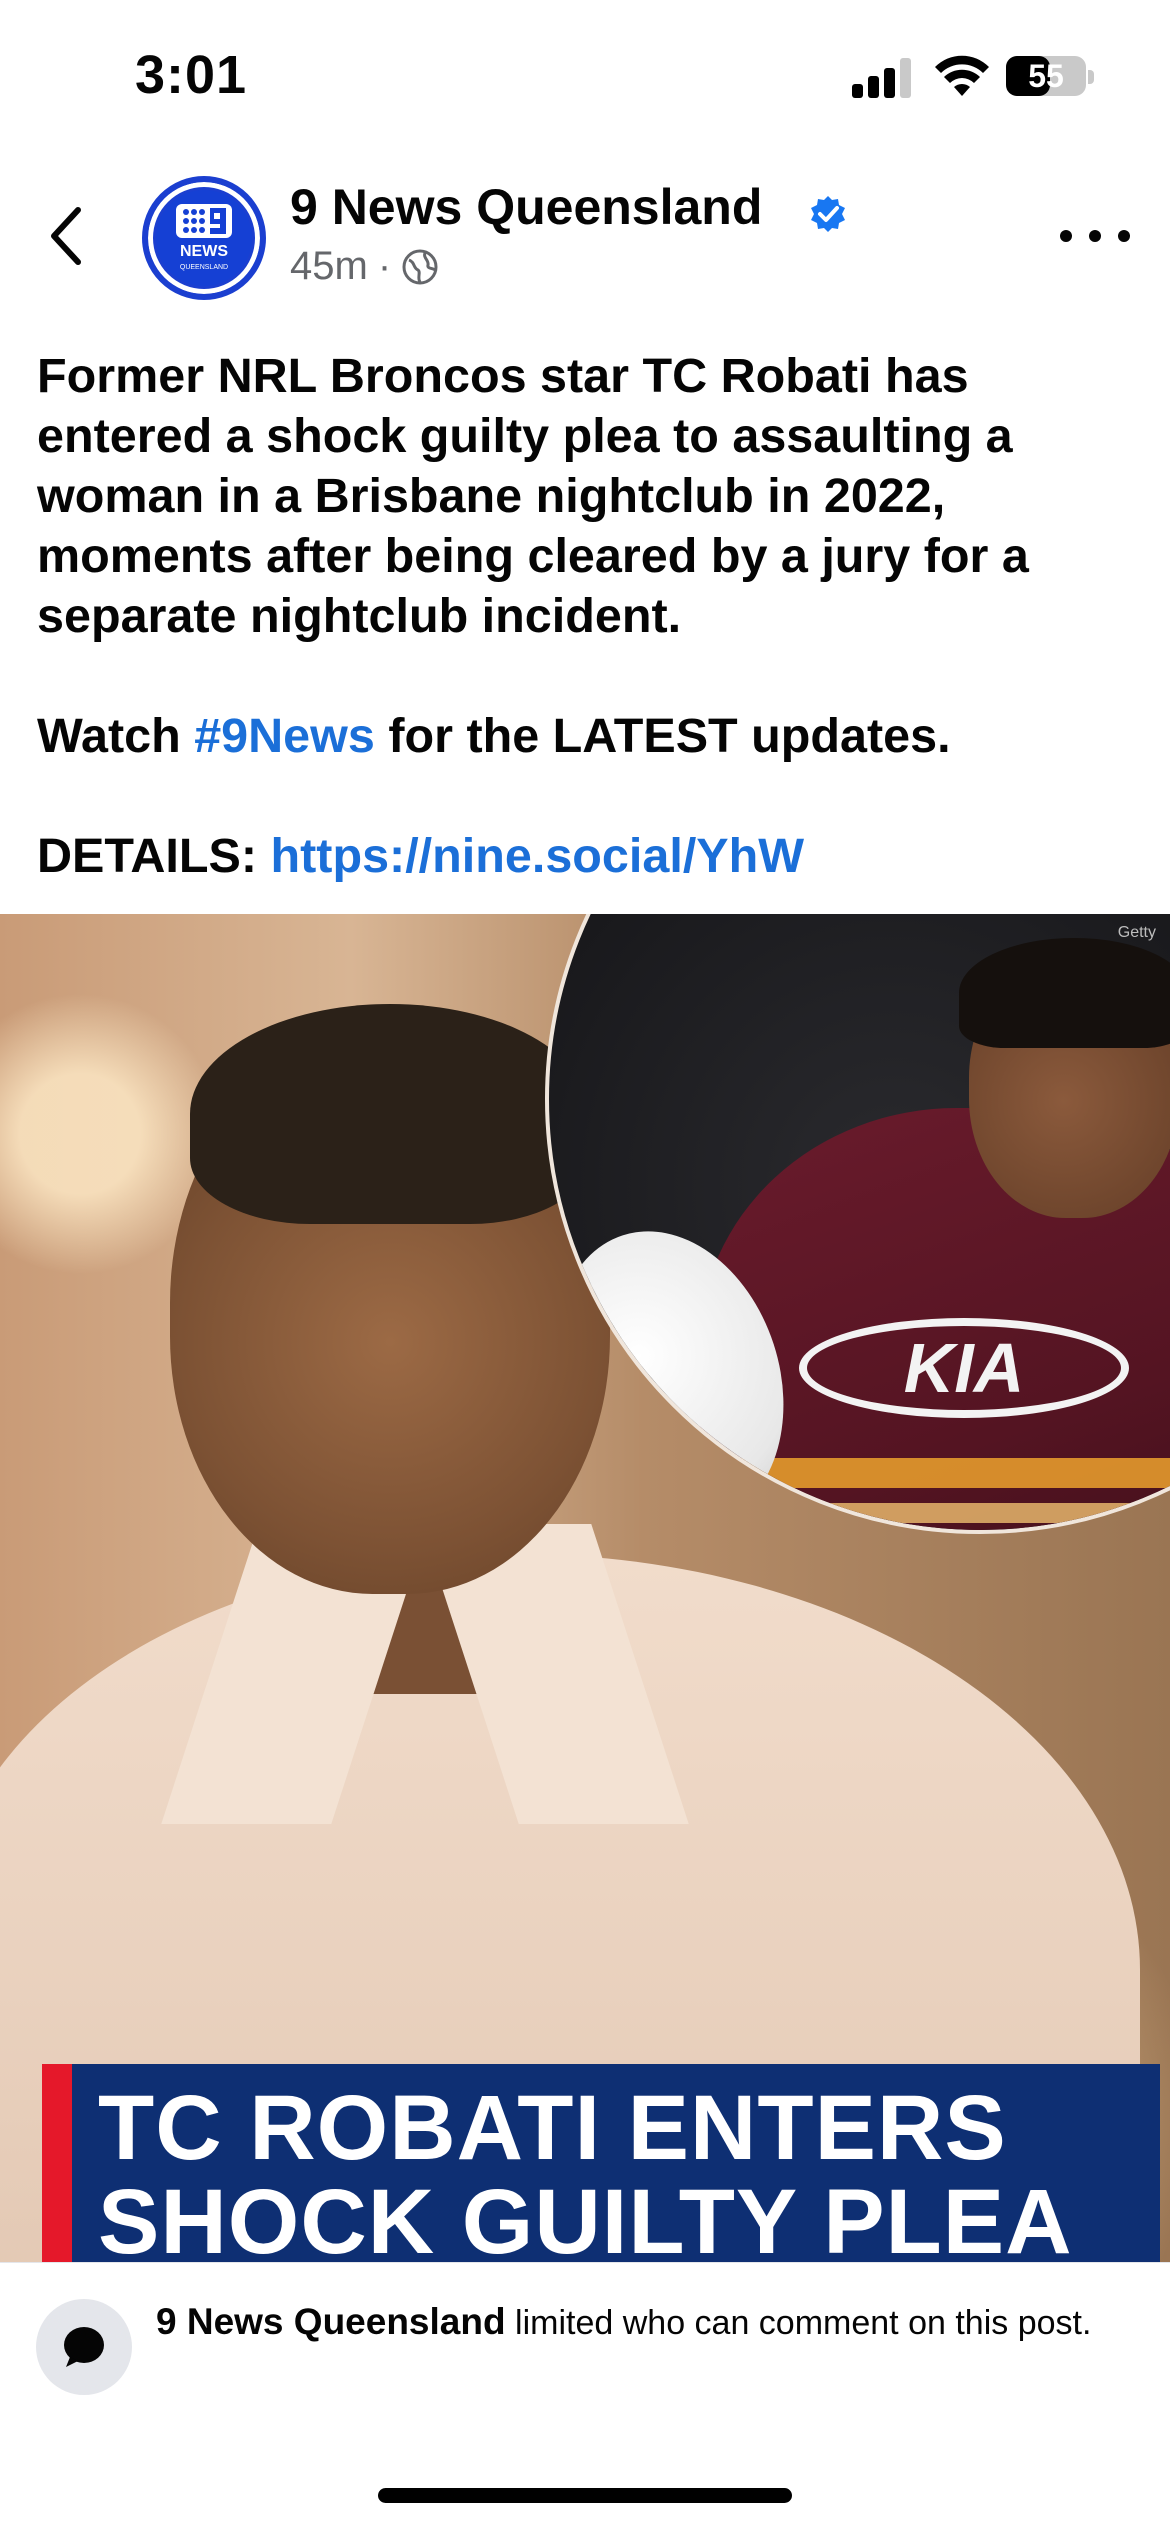 The image size is (1170, 2532). What do you see at coordinates (585, 75) in the screenshot?
I see `status-bar: 3:01 55` at bounding box center [585, 75].